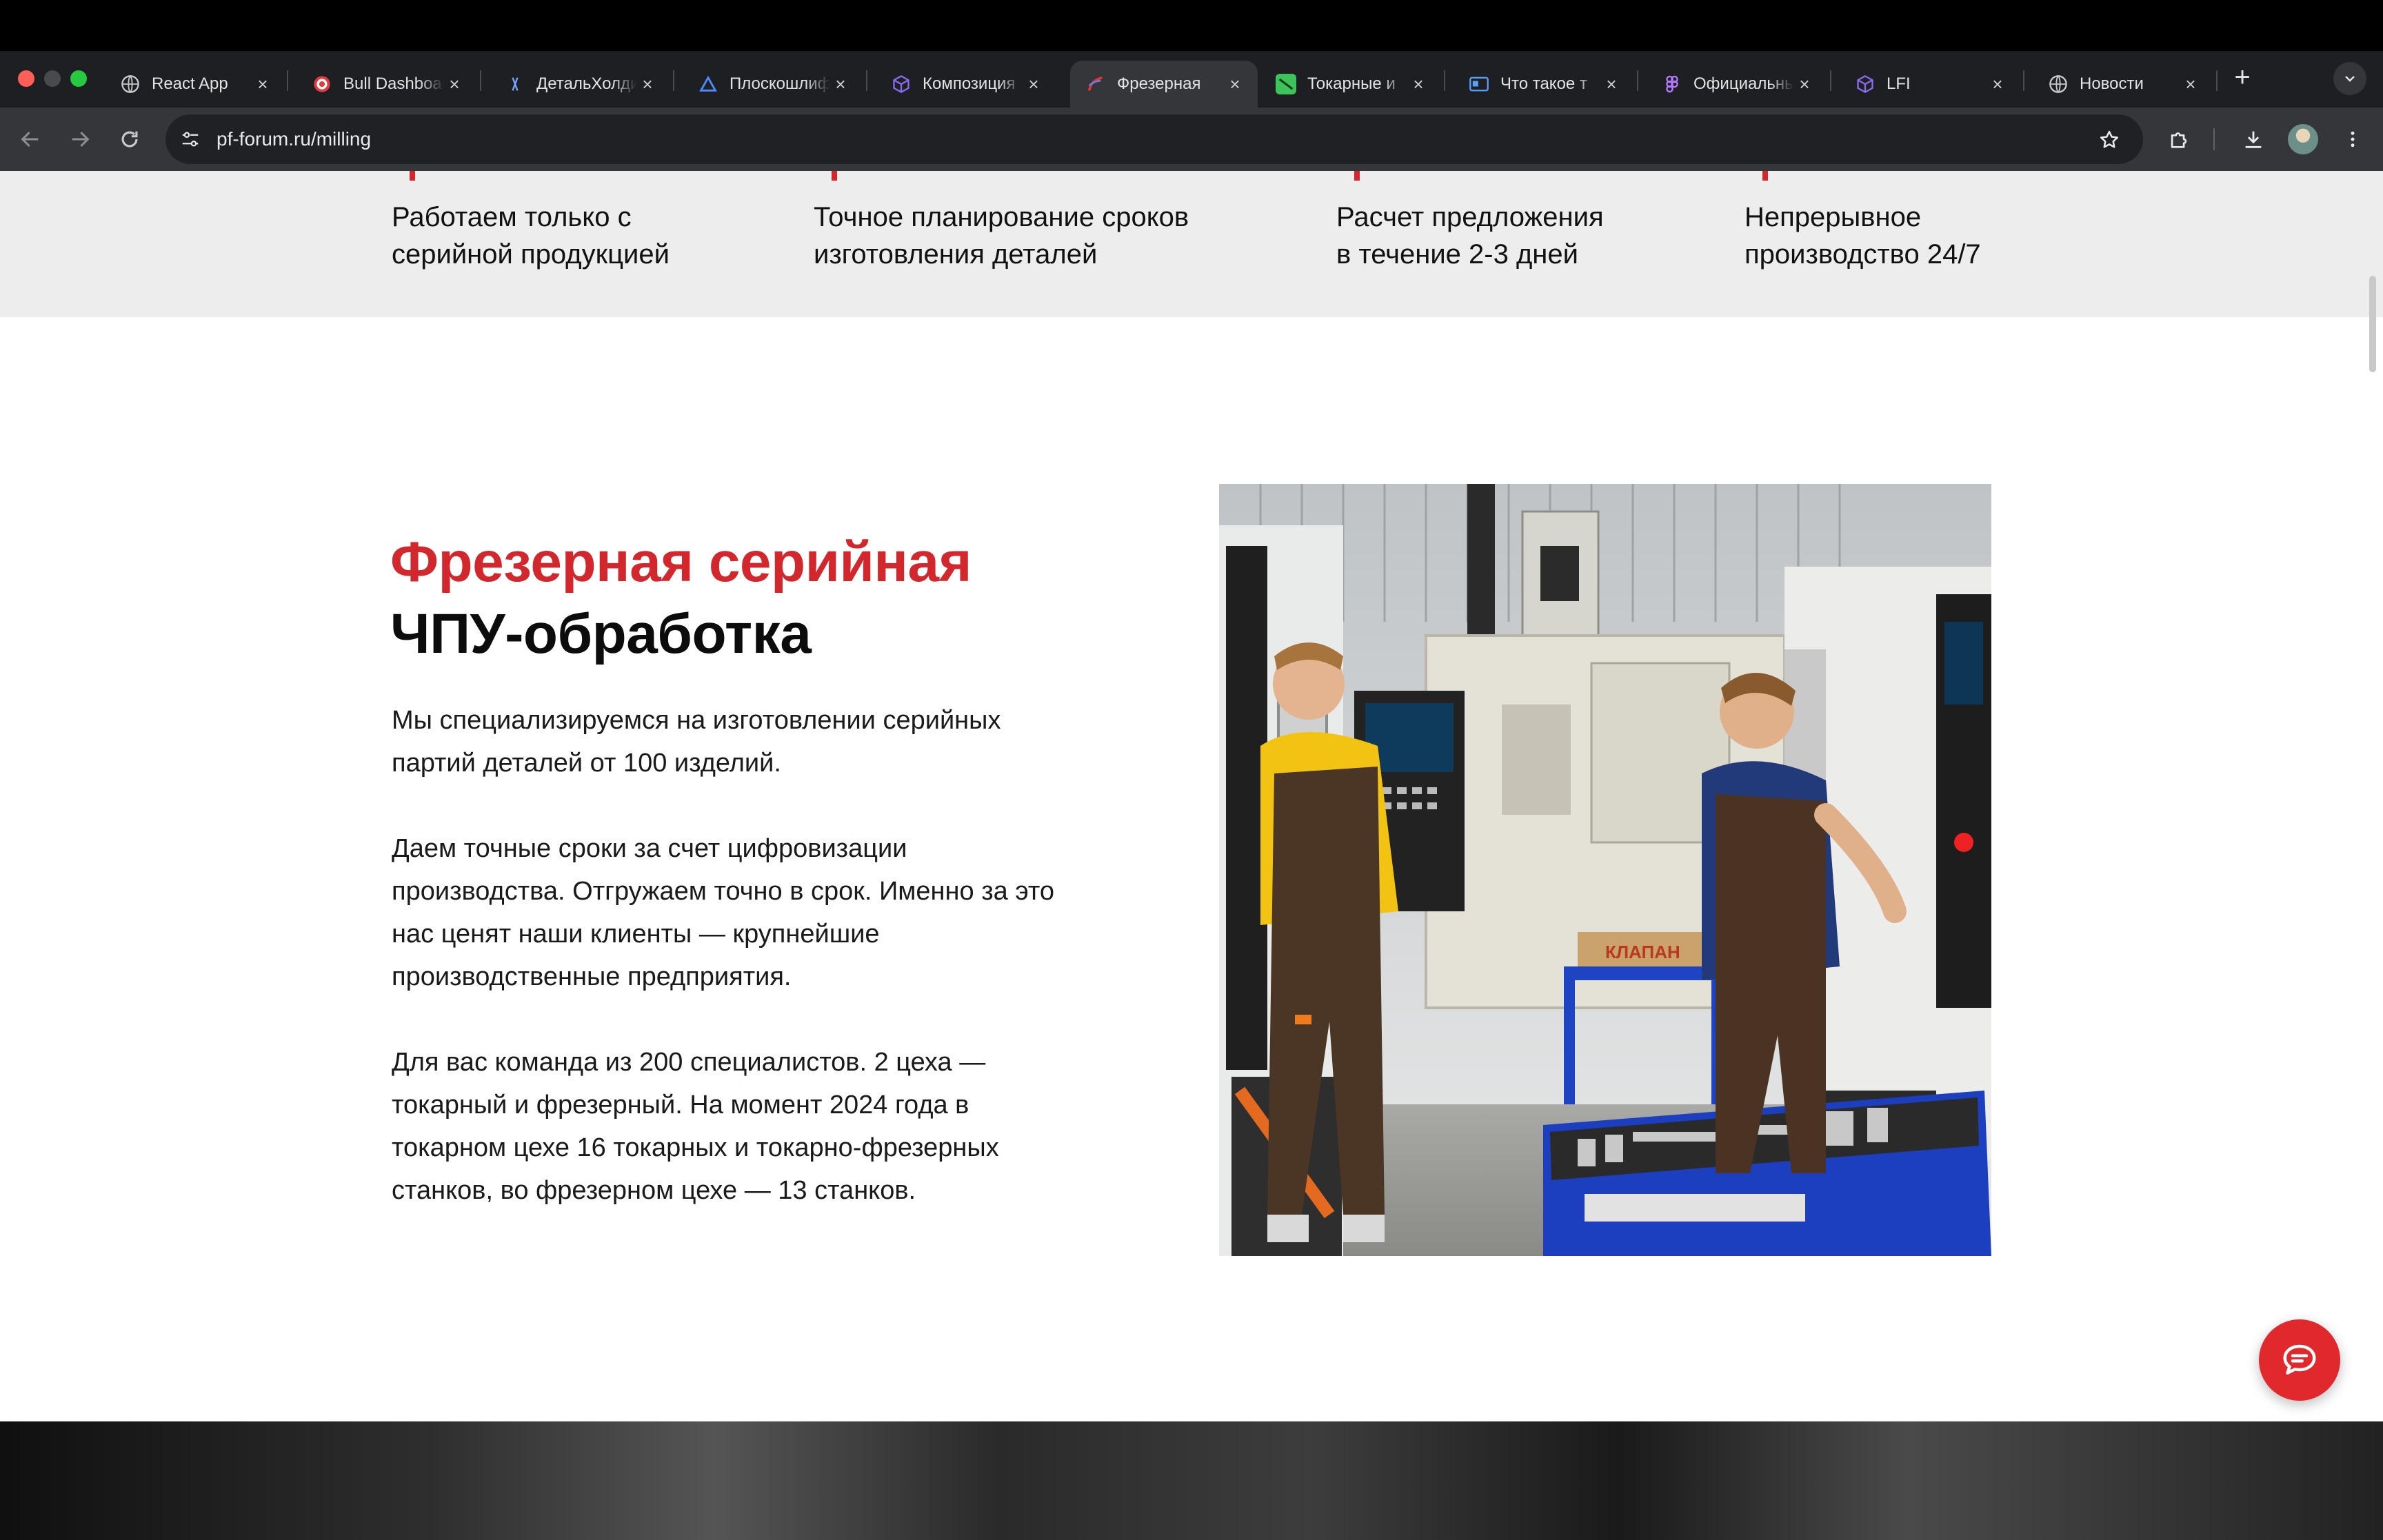 Image resolution: width=2383 pixels, height=1540 pixels. I want to click on section-title: Фрезерная серийная ЧПУ-обработка, so click(681, 599).